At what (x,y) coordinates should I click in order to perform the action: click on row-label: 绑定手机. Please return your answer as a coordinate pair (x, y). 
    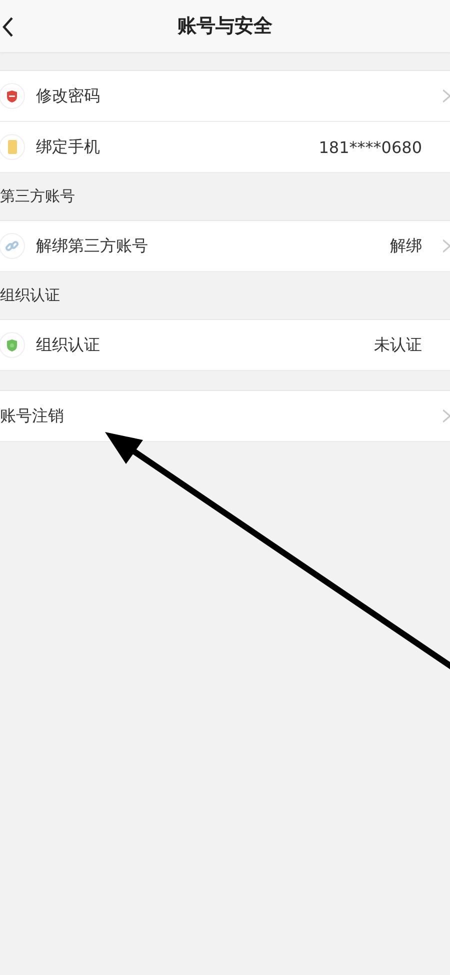
    Looking at the image, I should click on (177, 147).